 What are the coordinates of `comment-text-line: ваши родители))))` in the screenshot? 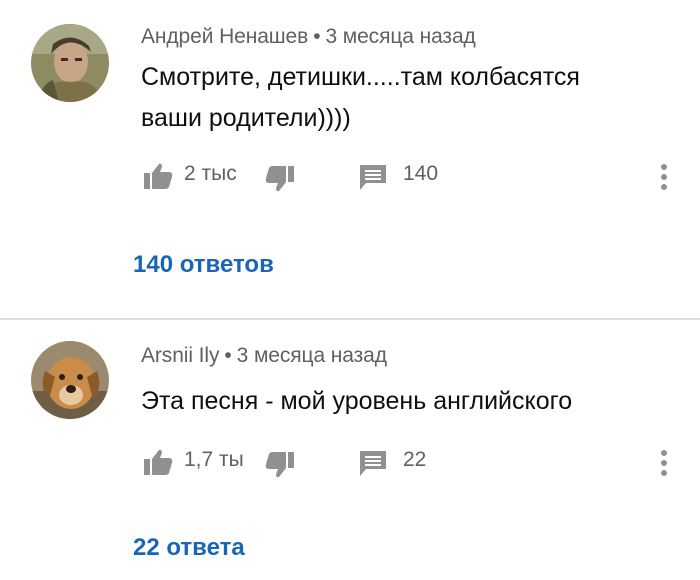 It's located at (246, 118).